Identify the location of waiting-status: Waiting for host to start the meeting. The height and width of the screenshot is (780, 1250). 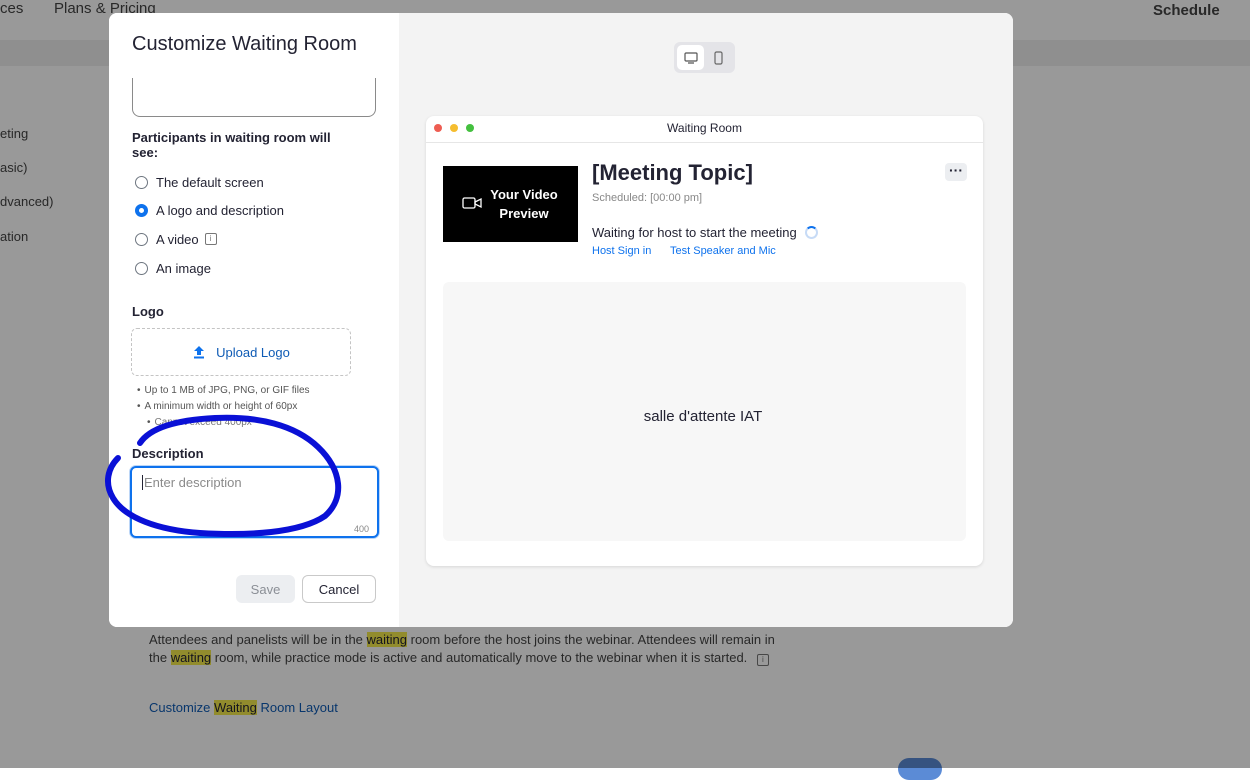
(705, 232).